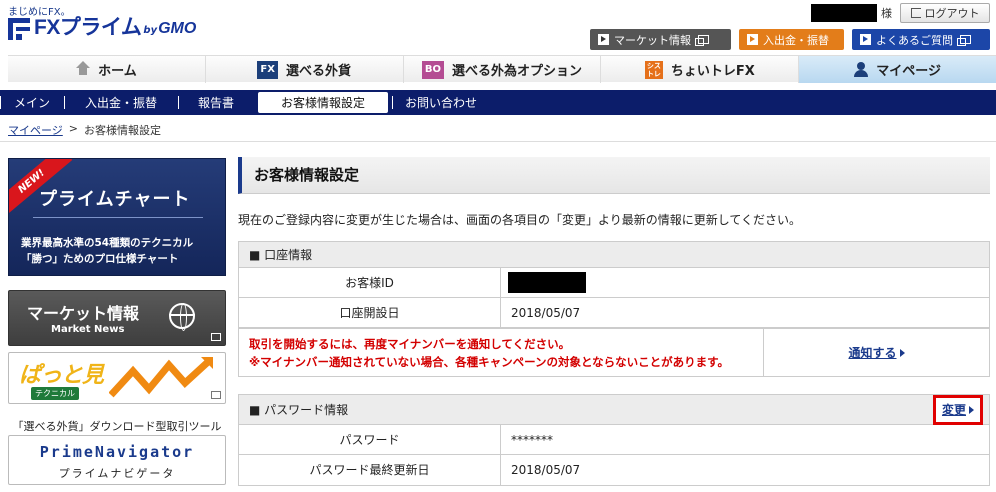 This screenshot has height=492, width=996. What do you see at coordinates (19, 29) in the screenshot?
I see `logo-mark-icon` at bounding box center [19, 29].